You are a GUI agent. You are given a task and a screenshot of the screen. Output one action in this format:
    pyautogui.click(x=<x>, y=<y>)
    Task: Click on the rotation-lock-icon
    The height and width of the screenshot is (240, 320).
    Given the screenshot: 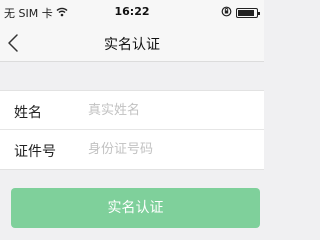 What is the action you would take?
    pyautogui.click(x=226, y=13)
    